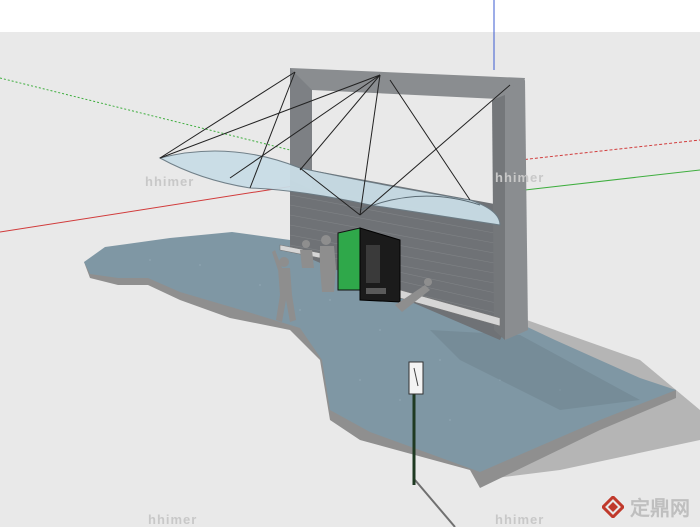 The height and width of the screenshot is (527, 700). Describe the element at coordinates (169, 181) in the screenshot. I see `watermark-left: hhimer` at that location.